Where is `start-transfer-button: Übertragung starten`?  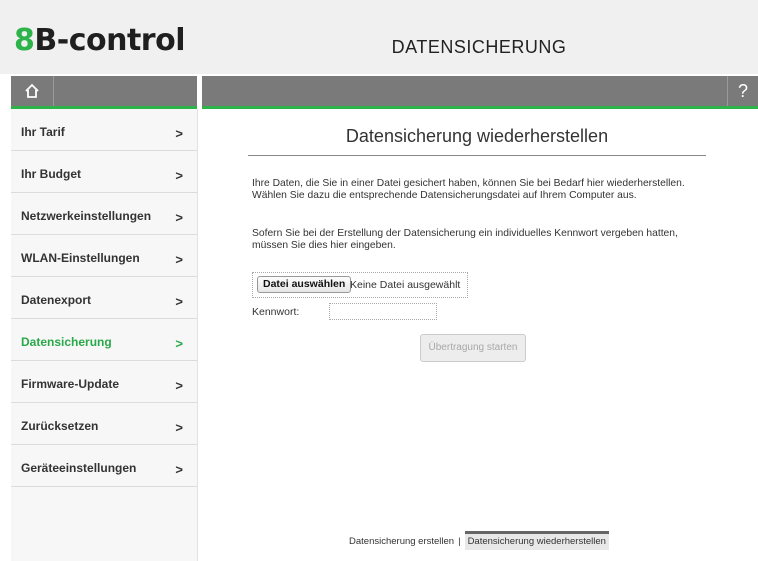 start-transfer-button: Übertragung starten is located at coordinates (473, 348).